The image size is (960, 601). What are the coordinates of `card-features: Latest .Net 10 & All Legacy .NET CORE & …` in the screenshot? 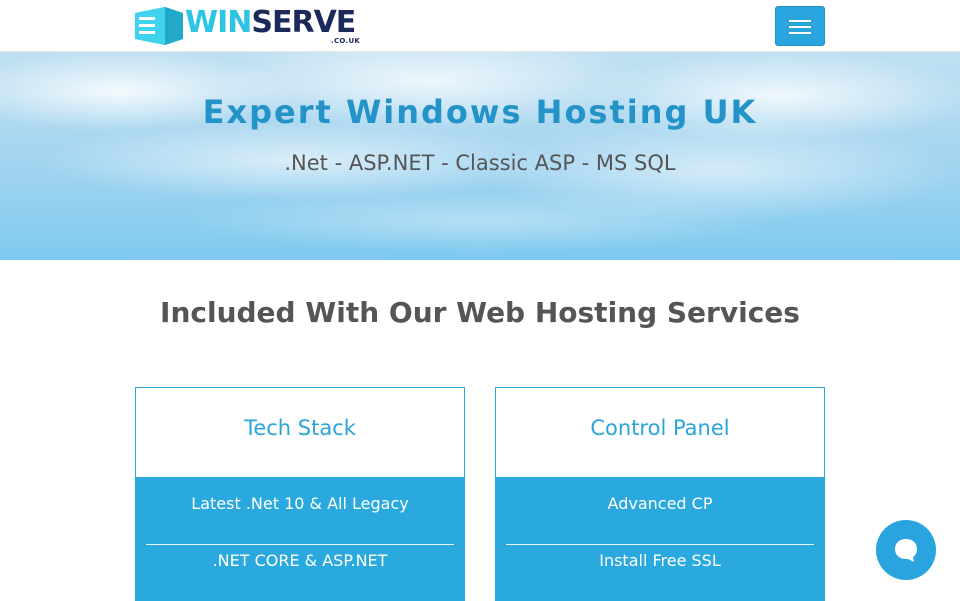 It's located at (300, 539).